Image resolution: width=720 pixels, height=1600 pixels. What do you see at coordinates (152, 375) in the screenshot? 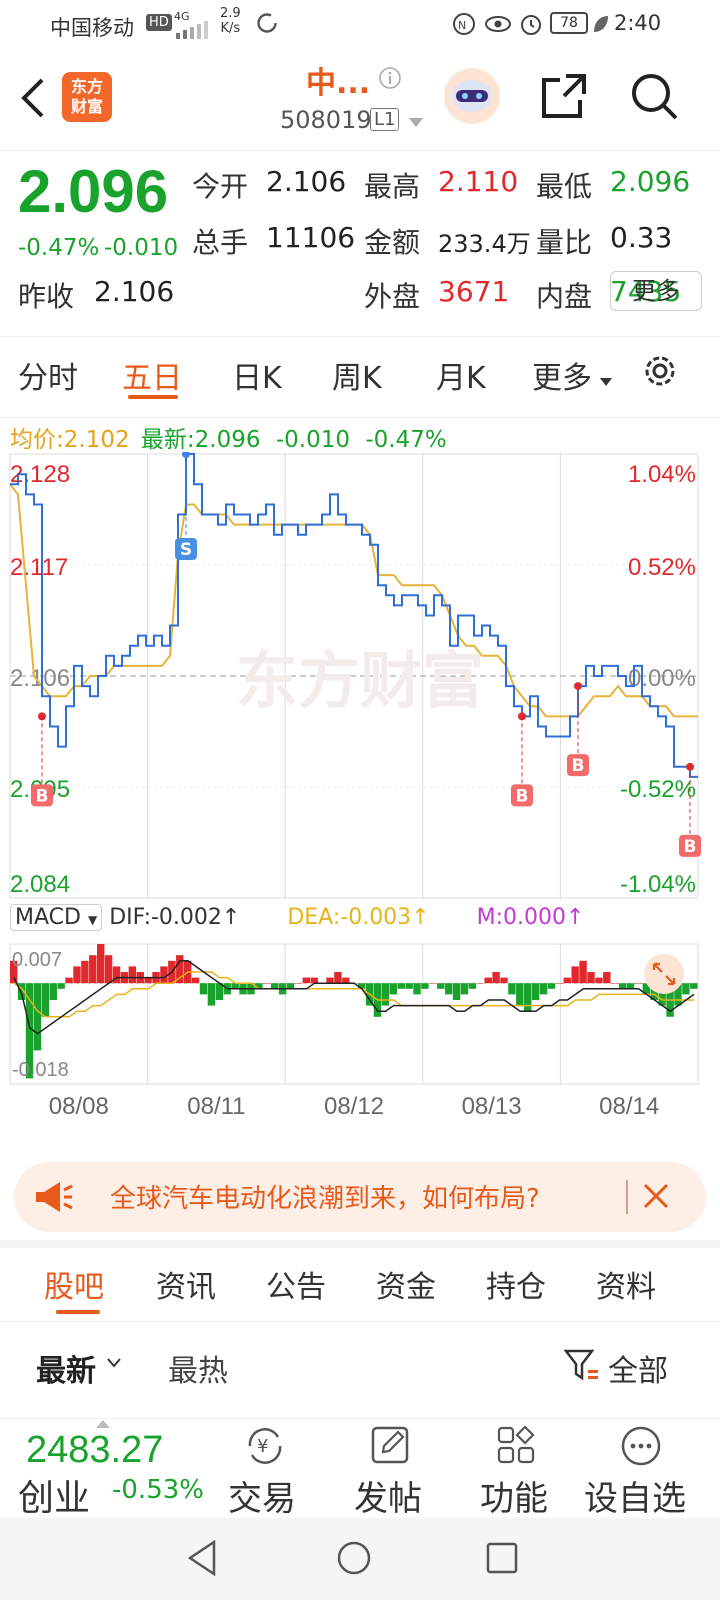
I see `tab-five-day: 五日` at bounding box center [152, 375].